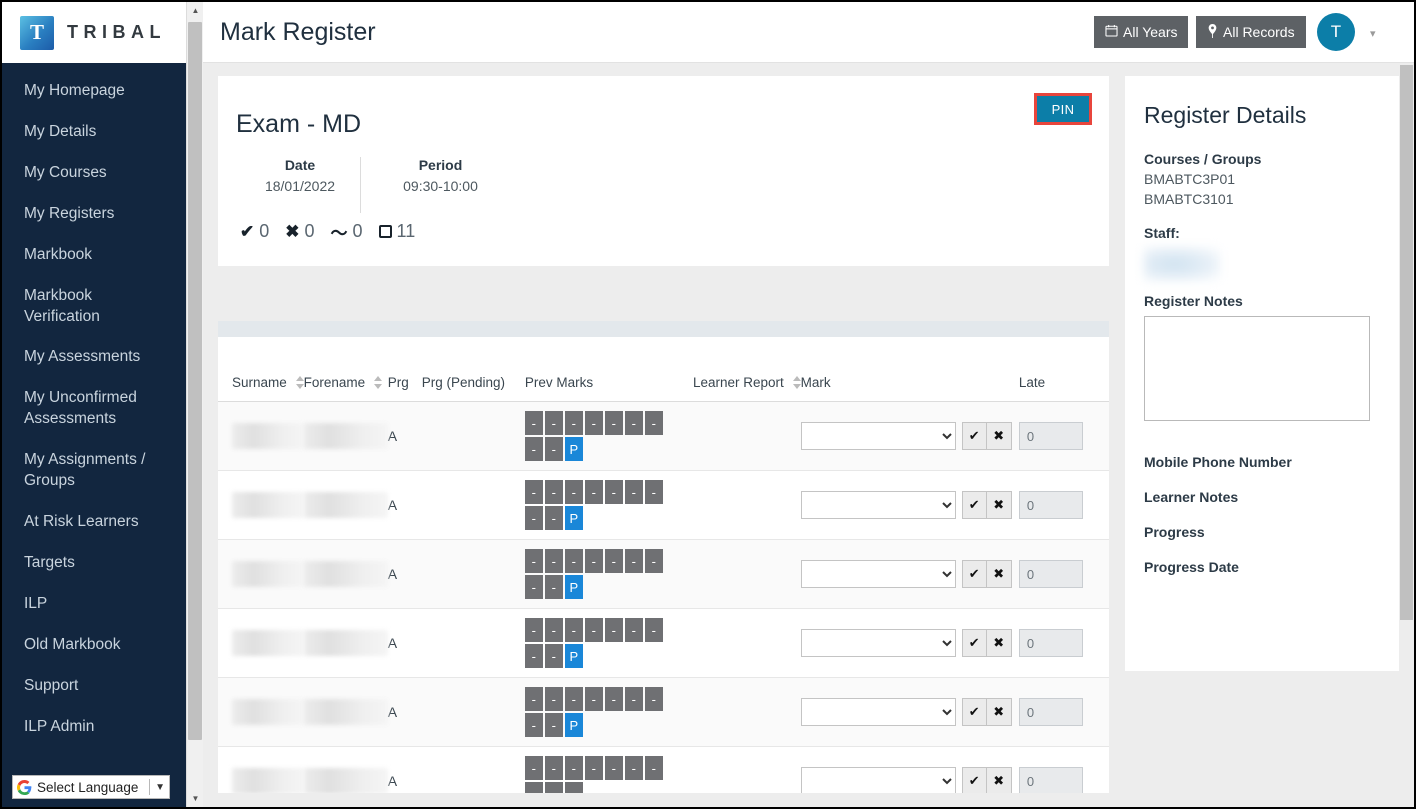  What do you see at coordinates (746, 369) in the screenshot?
I see `column-header-learner-report: Learner Report` at bounding box center [746, 369].